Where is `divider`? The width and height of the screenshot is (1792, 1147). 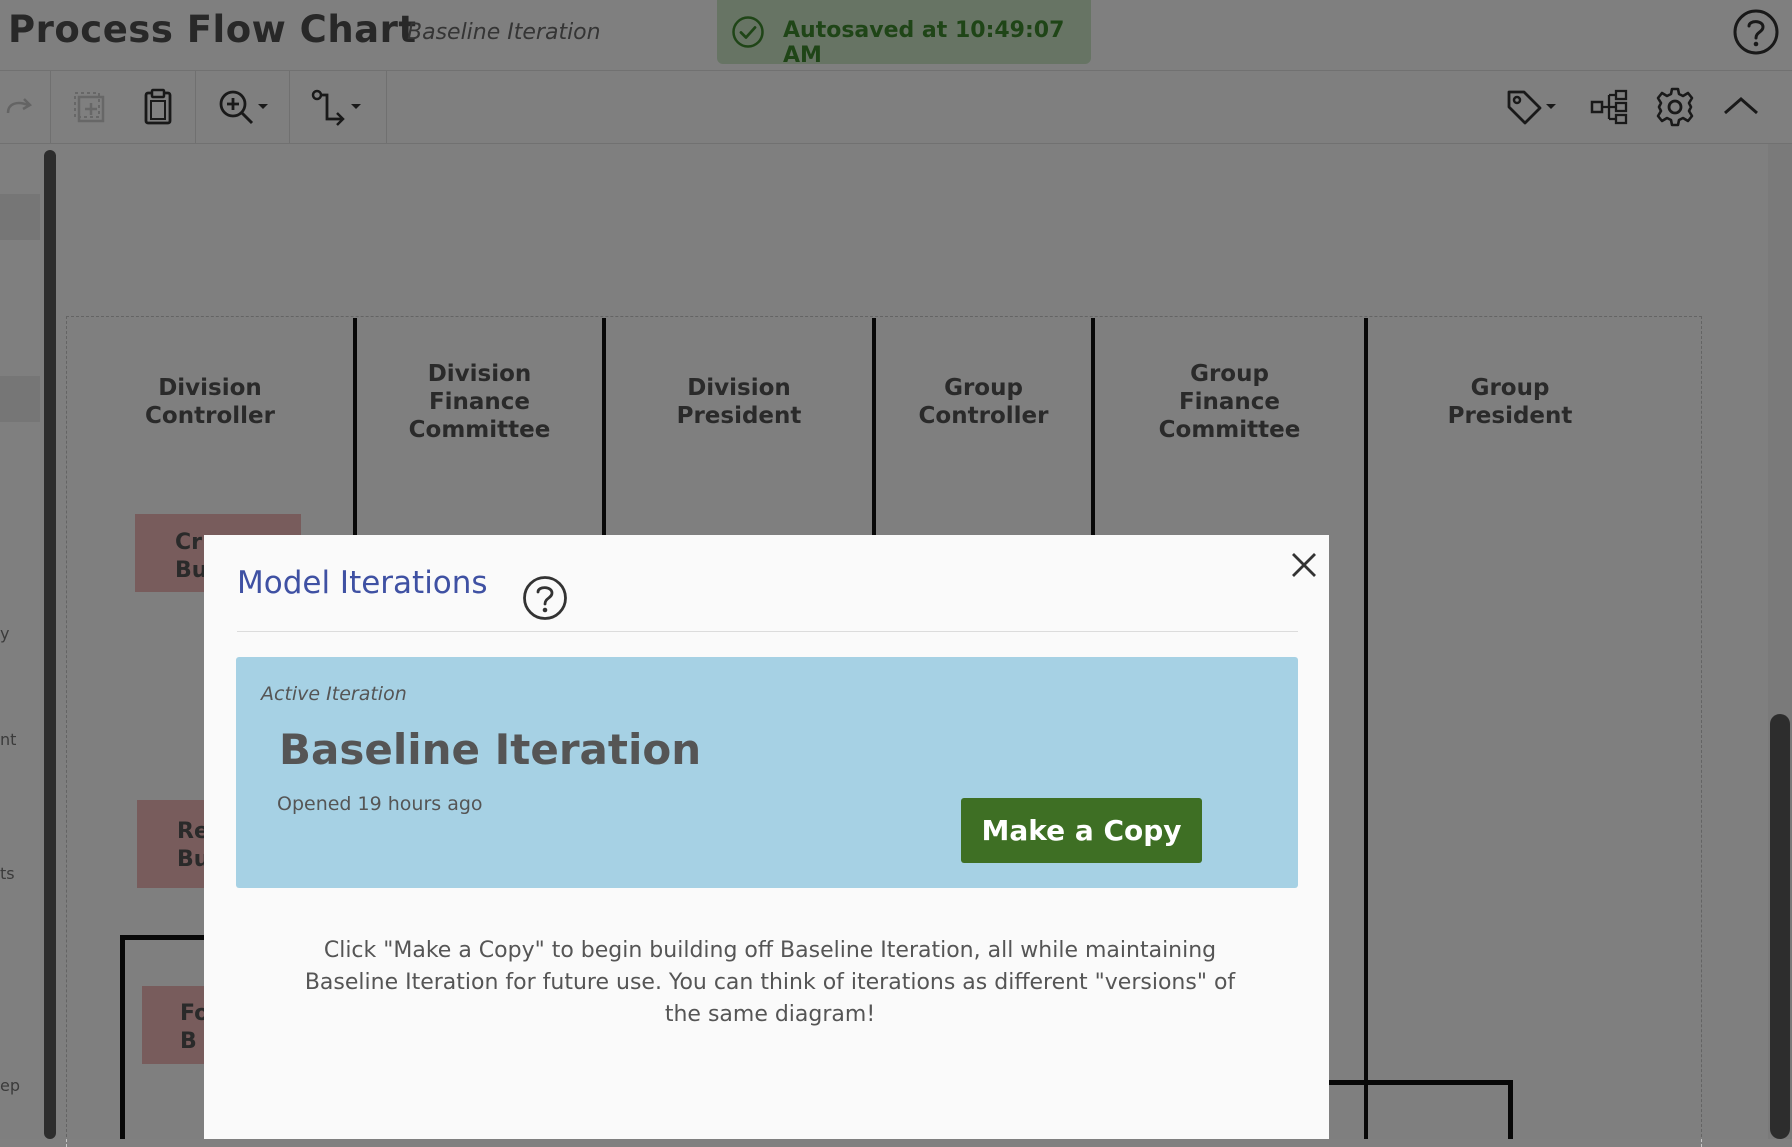
divider is located at coordinates (767, 631).